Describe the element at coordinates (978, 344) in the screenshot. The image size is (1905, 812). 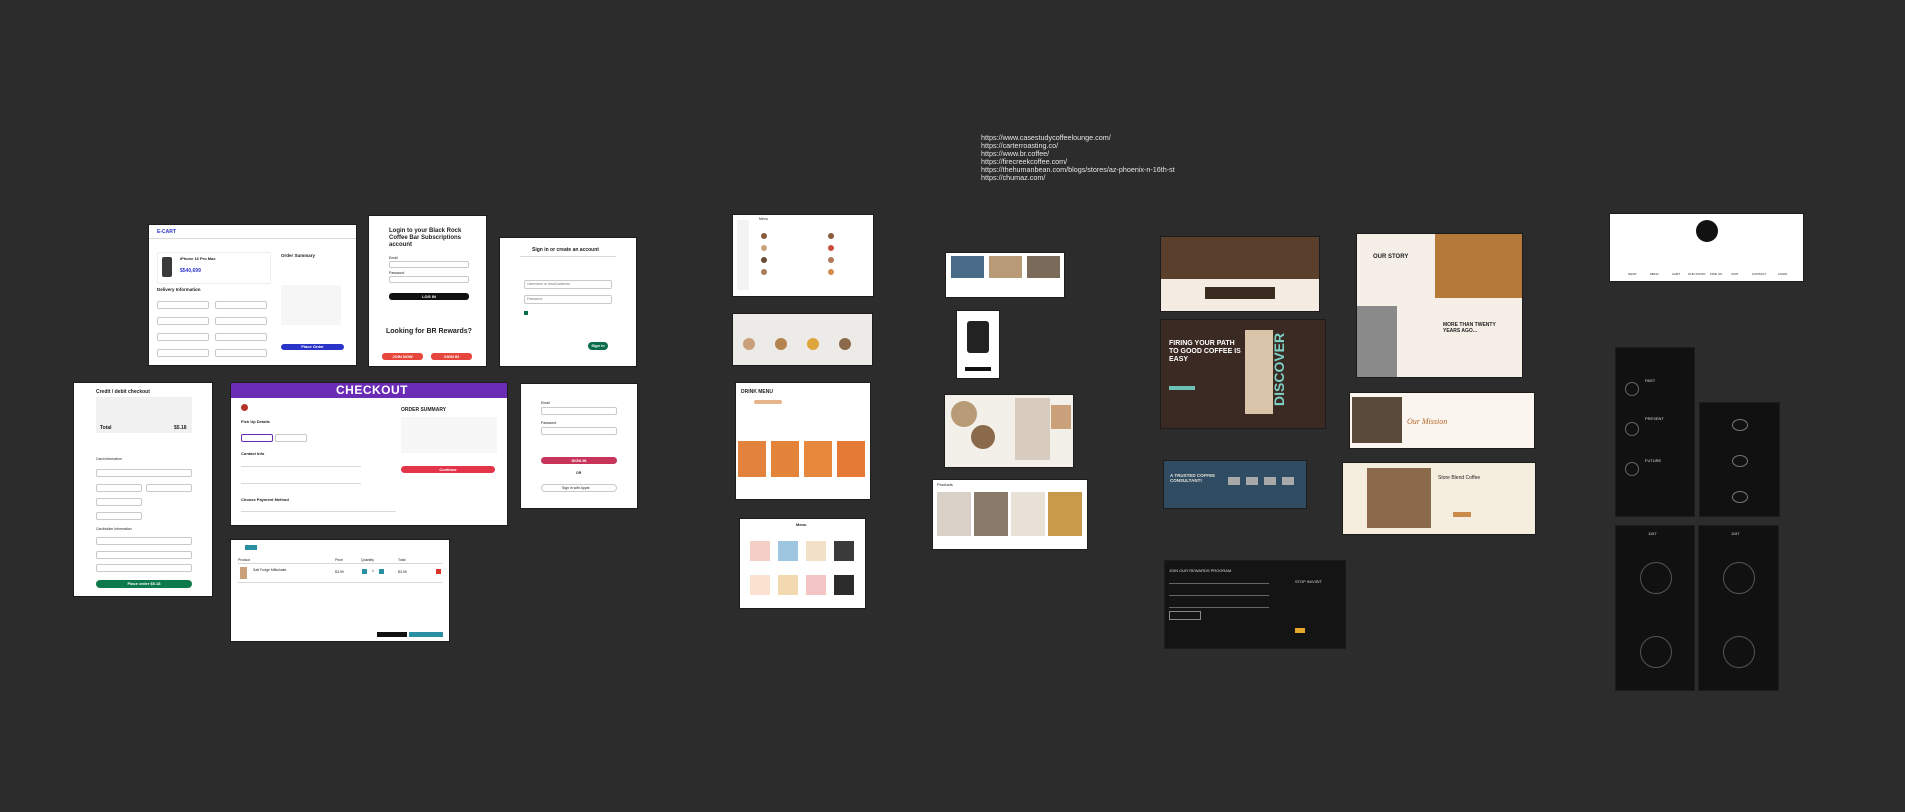
I see `coffee-bag-frame` at that location.